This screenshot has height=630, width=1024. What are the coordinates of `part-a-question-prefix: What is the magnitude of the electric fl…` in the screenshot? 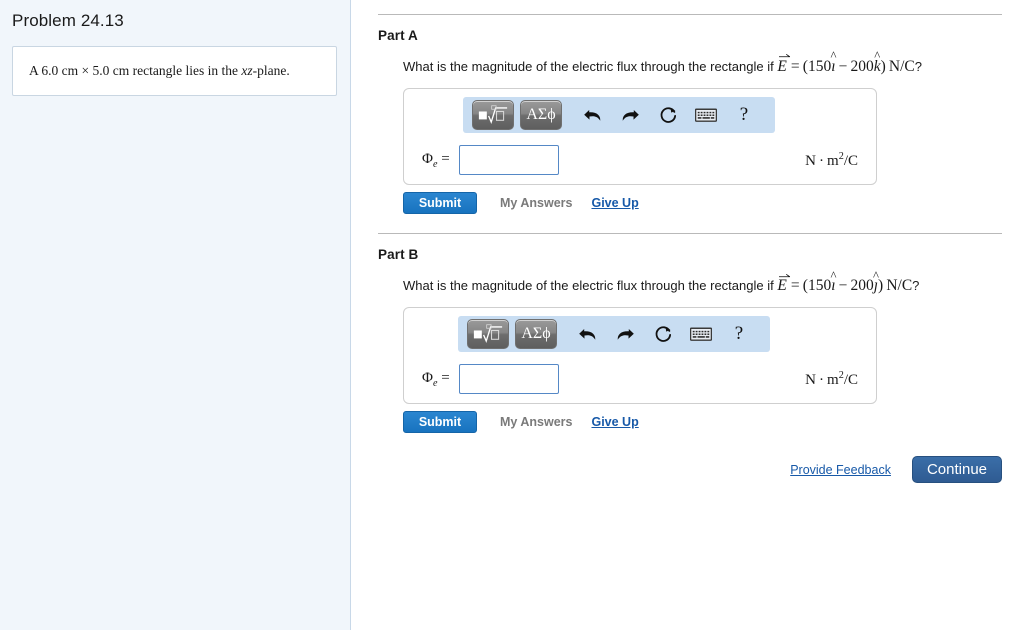 It's located at (590, 66).